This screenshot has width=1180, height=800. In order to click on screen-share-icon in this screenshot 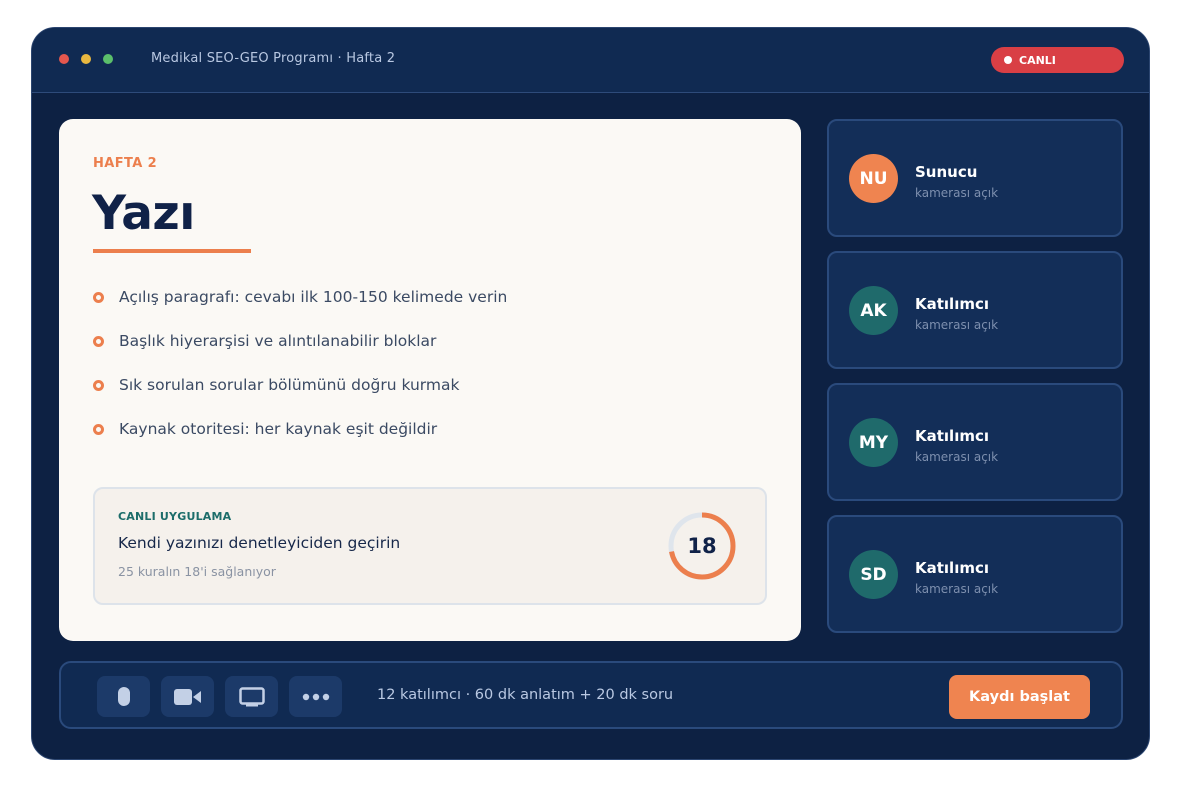, I will do `click(251, 696)`.